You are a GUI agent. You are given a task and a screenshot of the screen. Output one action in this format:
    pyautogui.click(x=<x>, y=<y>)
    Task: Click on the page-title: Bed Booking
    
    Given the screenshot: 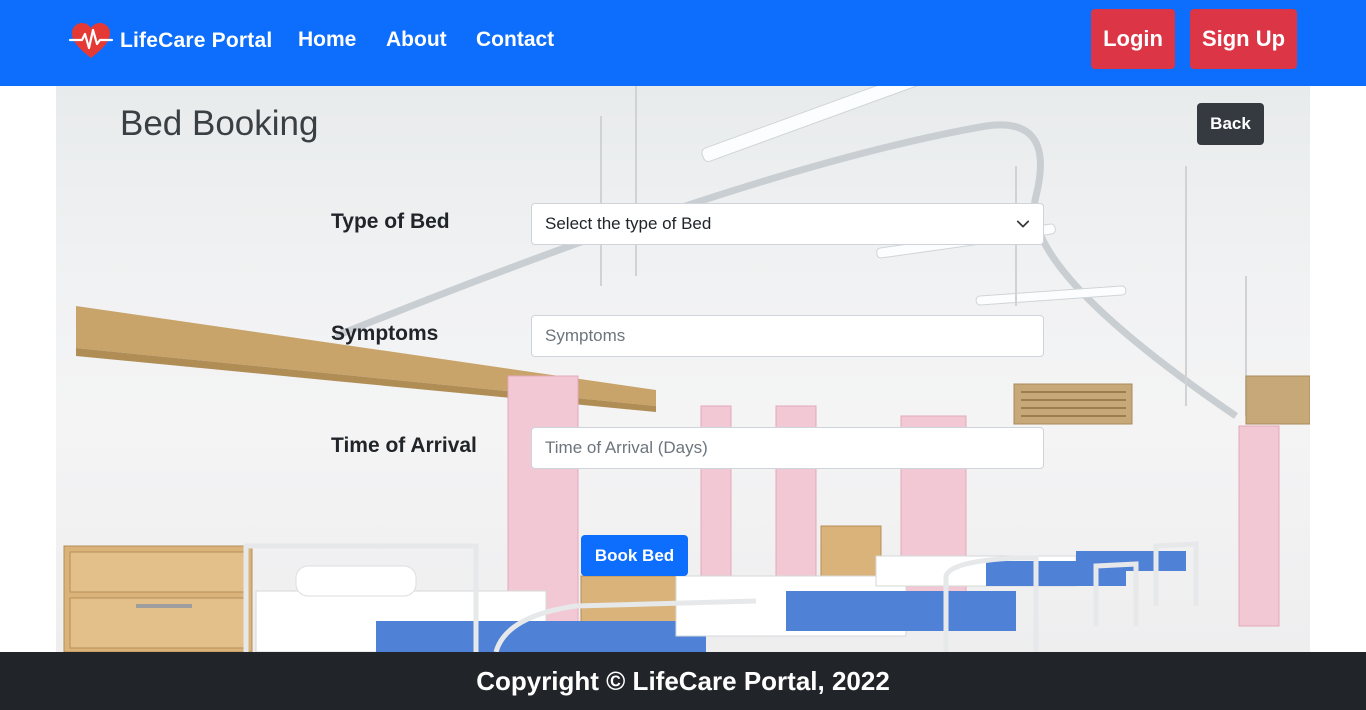 What is the action you would take?
    pyautogui.click(x=219, y=123)
    